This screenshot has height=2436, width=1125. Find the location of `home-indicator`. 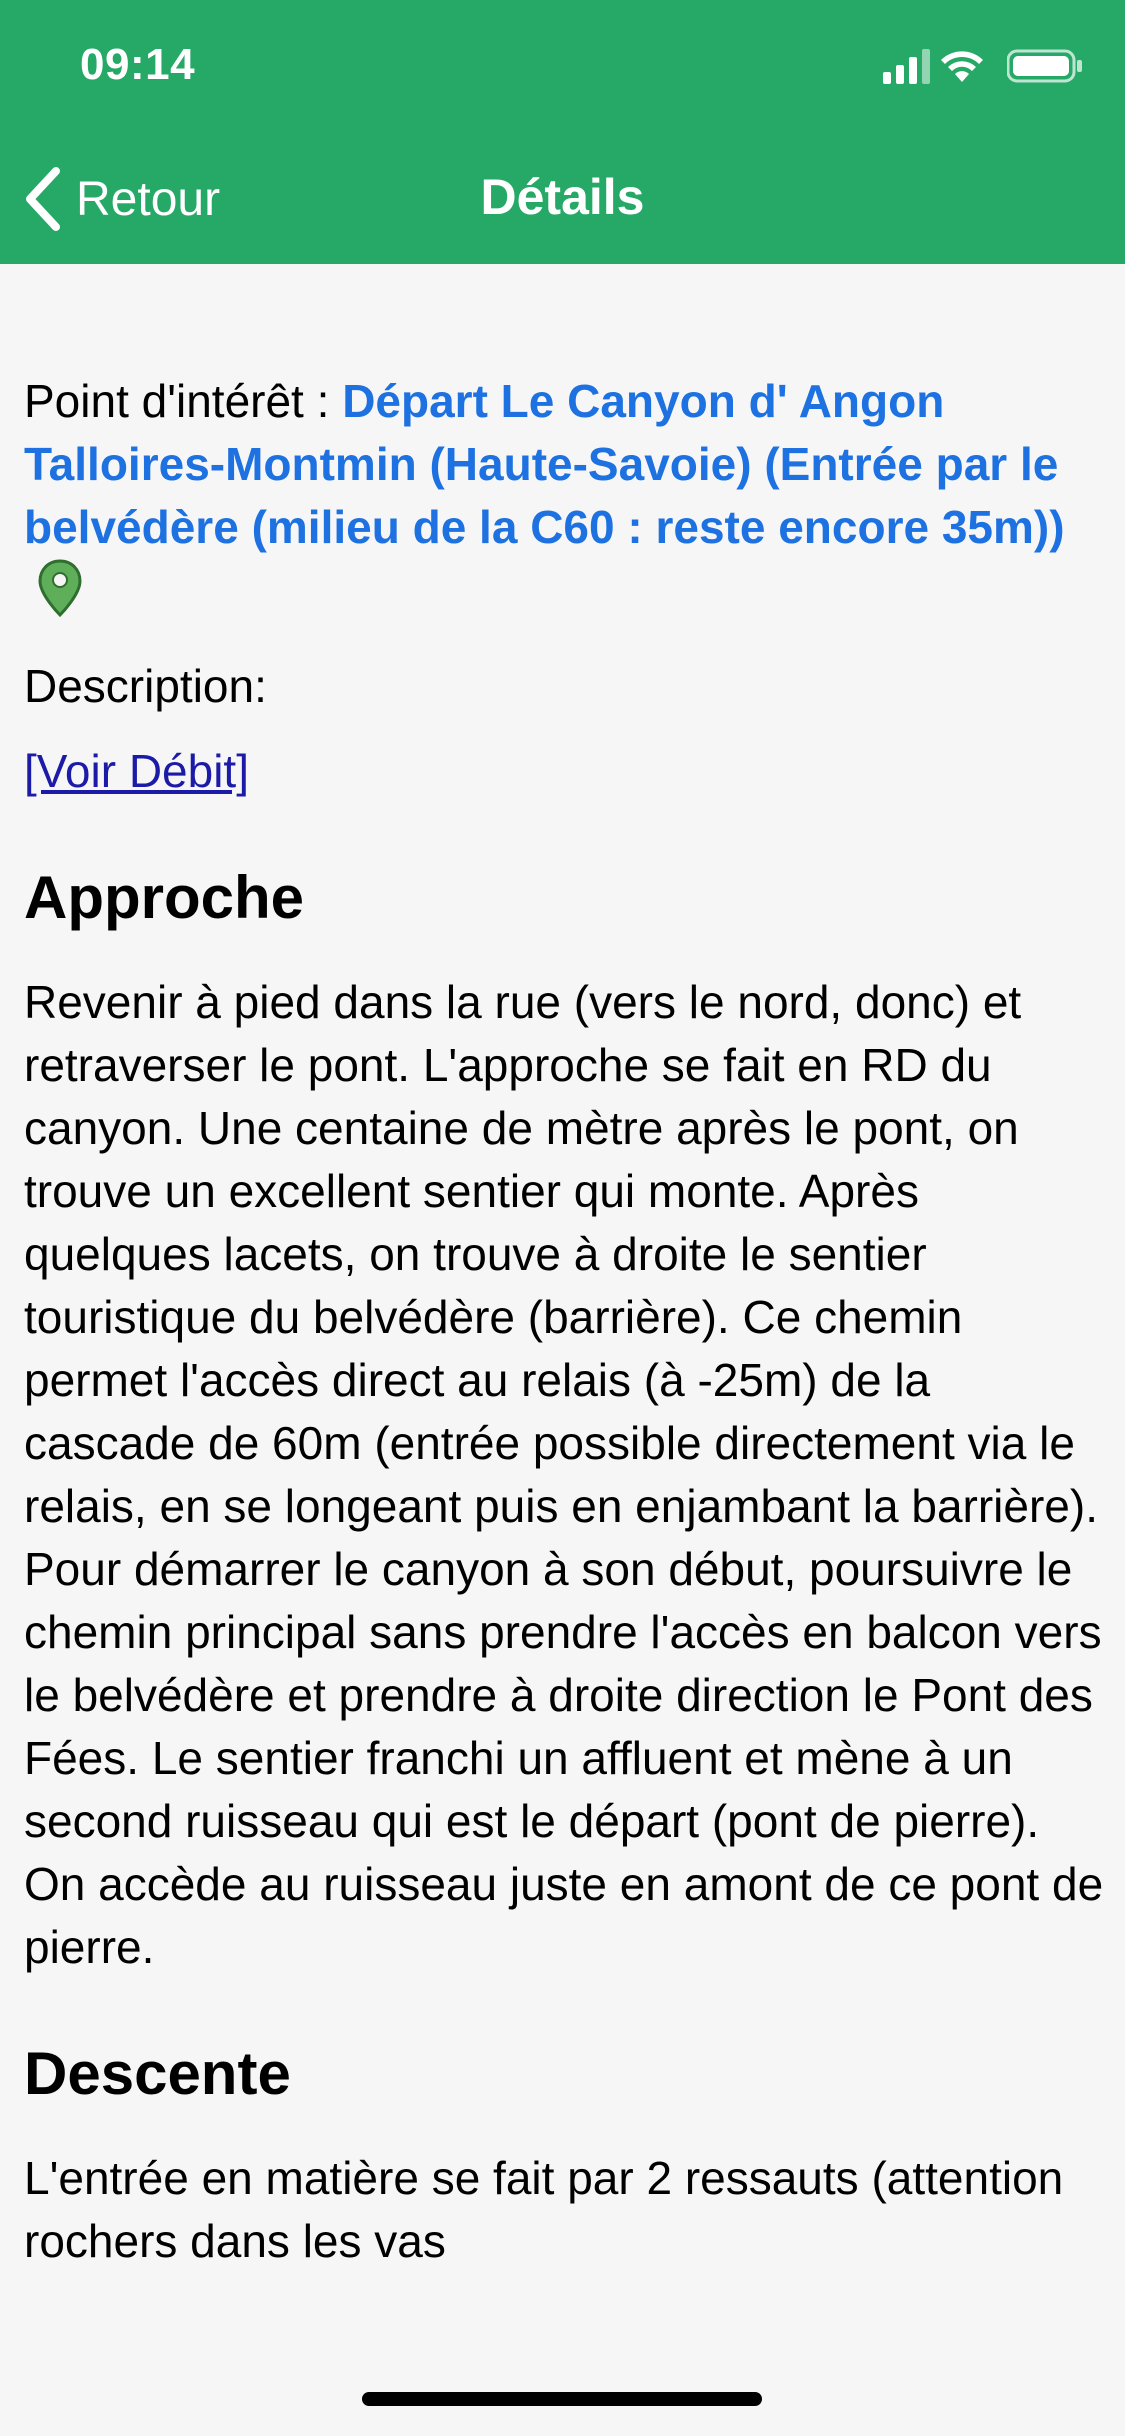

home-indicator is located at coordinates (562, 2399).